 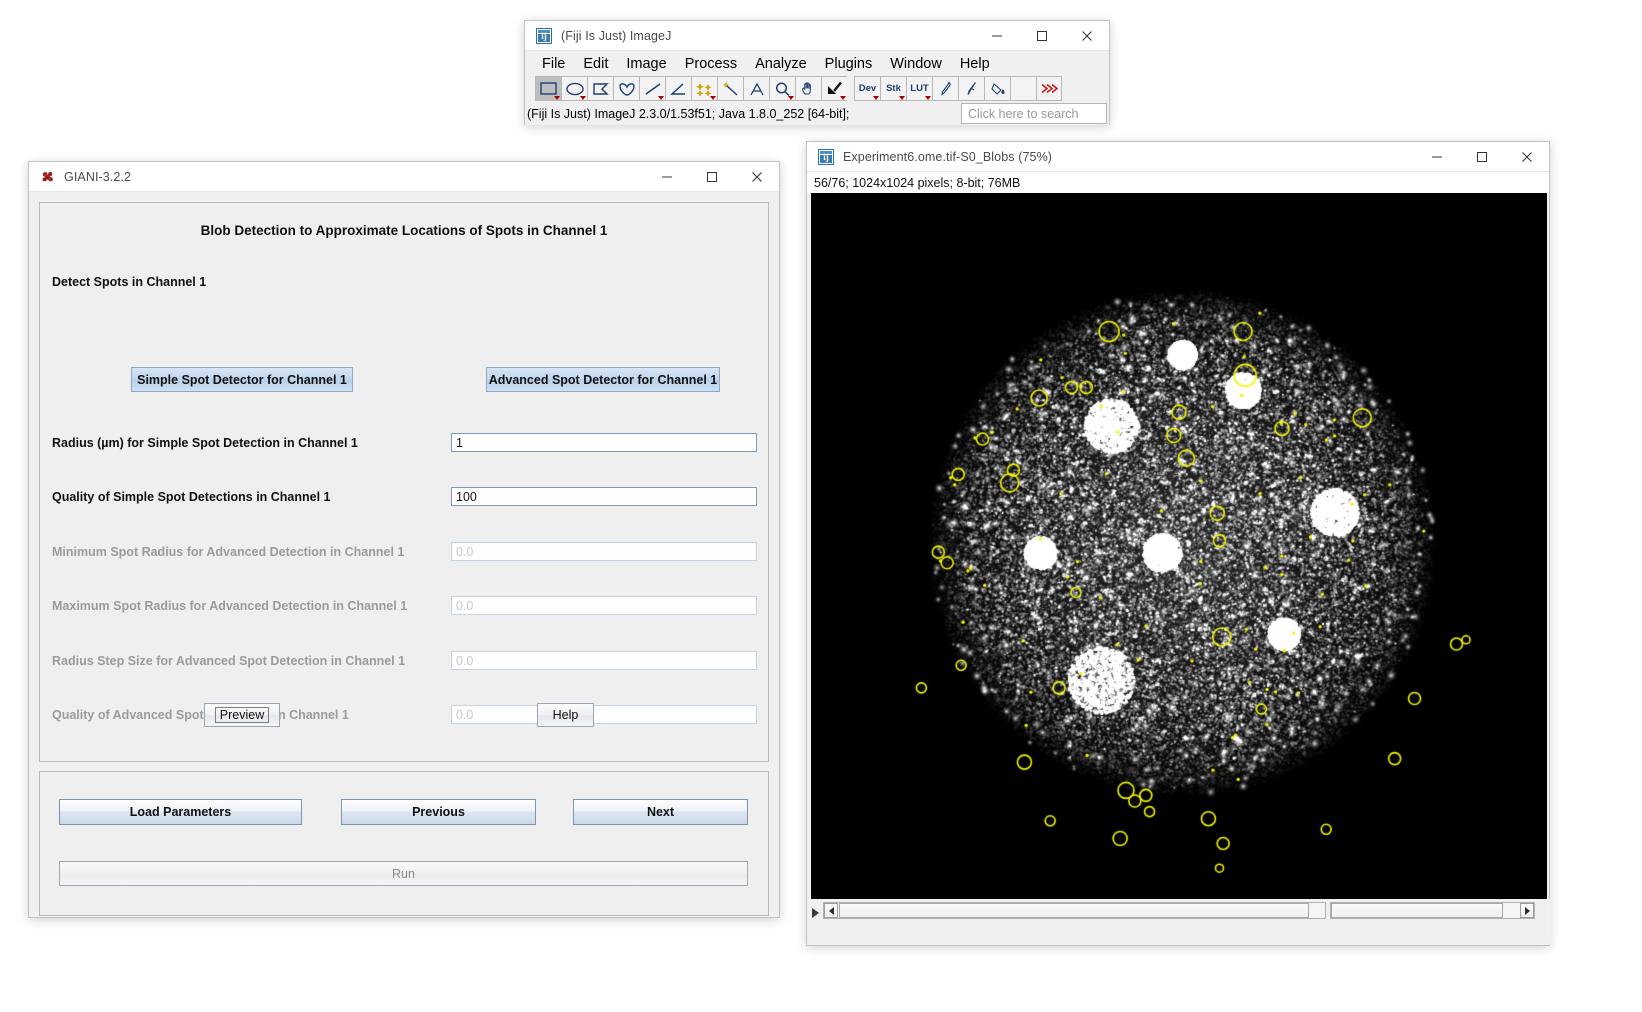 What do you see at coordinates (1178, 182) in the screenshot?
I see `image-info-text: 56/76; 1024x1024 pixels; 8-bit; 76MB` at bounding box center [1178, 182].